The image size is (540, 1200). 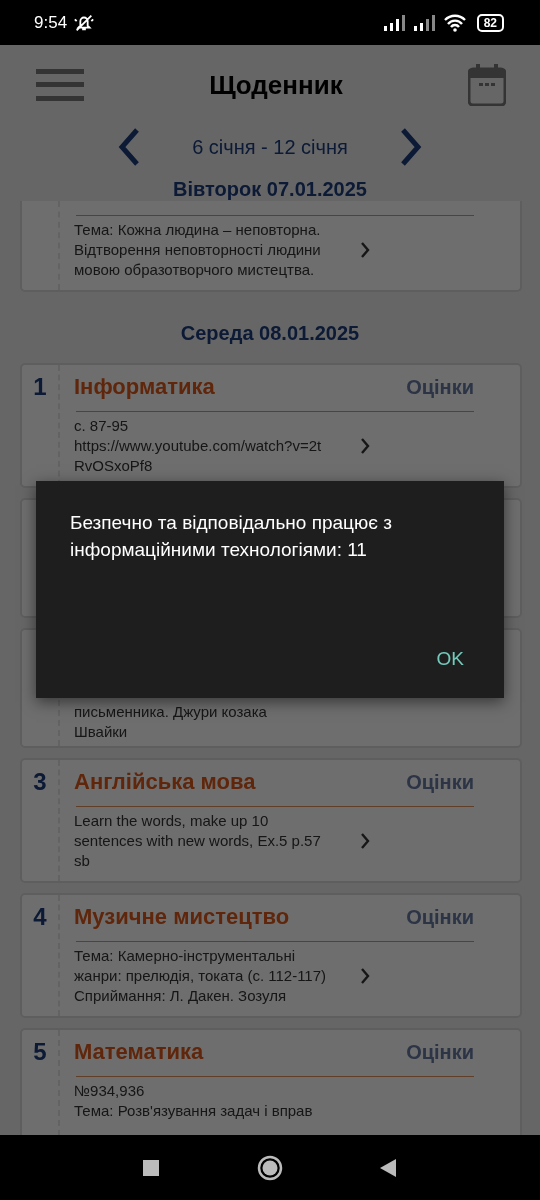 I want to click on wifi-icon, so click(x=454, y=22).